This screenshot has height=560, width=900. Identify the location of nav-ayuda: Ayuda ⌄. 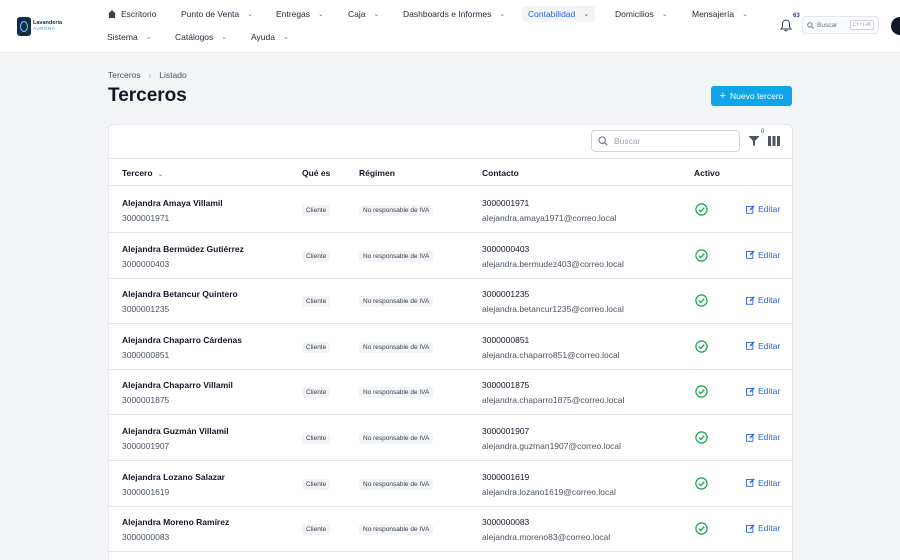
(270, 37).